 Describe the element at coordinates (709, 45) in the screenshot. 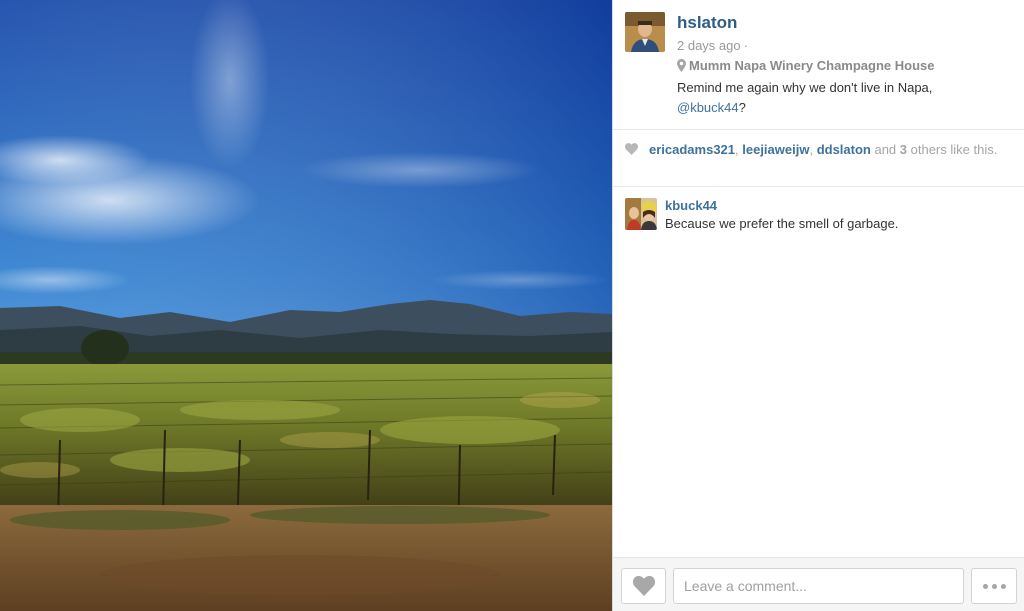

I see `post-time: 2 days ago` at that location.